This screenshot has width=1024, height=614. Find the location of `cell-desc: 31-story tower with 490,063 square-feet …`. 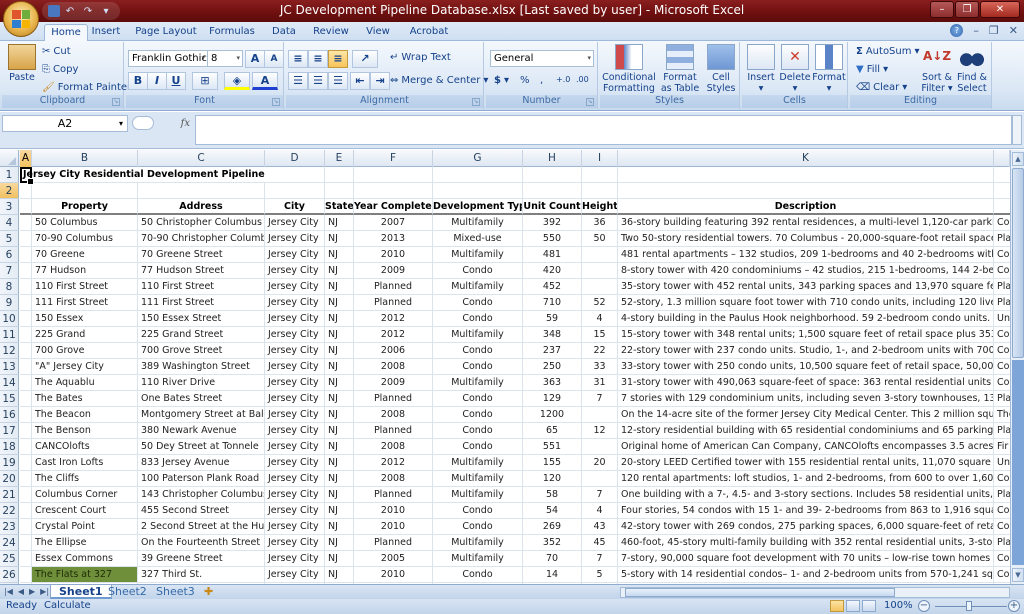

cell-desc: 31-story tower with 490,063 square-feet … is located at coordinates (806, 383).